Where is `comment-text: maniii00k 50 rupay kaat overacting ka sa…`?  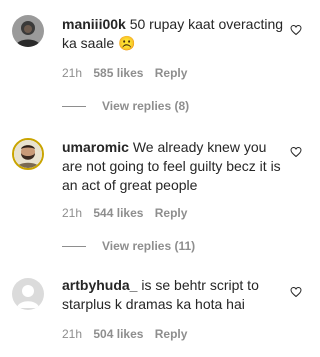
comment-text: maniii00k 50 rupay kaat overacting ka sa… is located at coordinates (173, 34).